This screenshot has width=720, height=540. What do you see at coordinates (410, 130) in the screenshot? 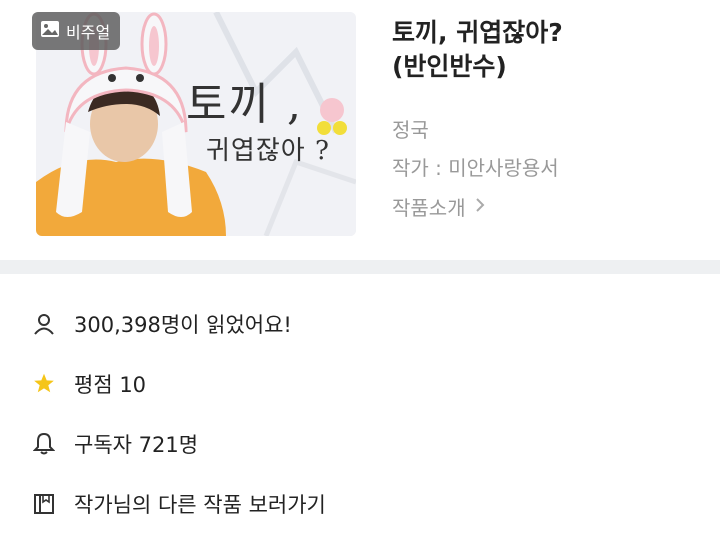
I see `work-category: 정국` at bounding box center [410, 130].